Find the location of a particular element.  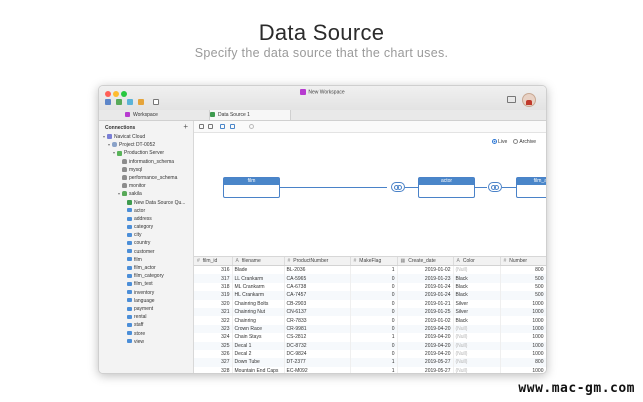

table-cell: 321 is located at coordinates (213, 312).